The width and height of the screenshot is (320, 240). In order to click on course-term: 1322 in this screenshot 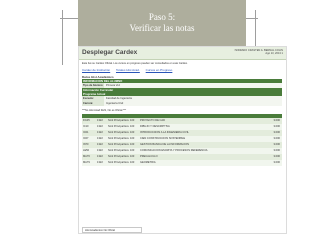, I will do `click(100, 162)`.